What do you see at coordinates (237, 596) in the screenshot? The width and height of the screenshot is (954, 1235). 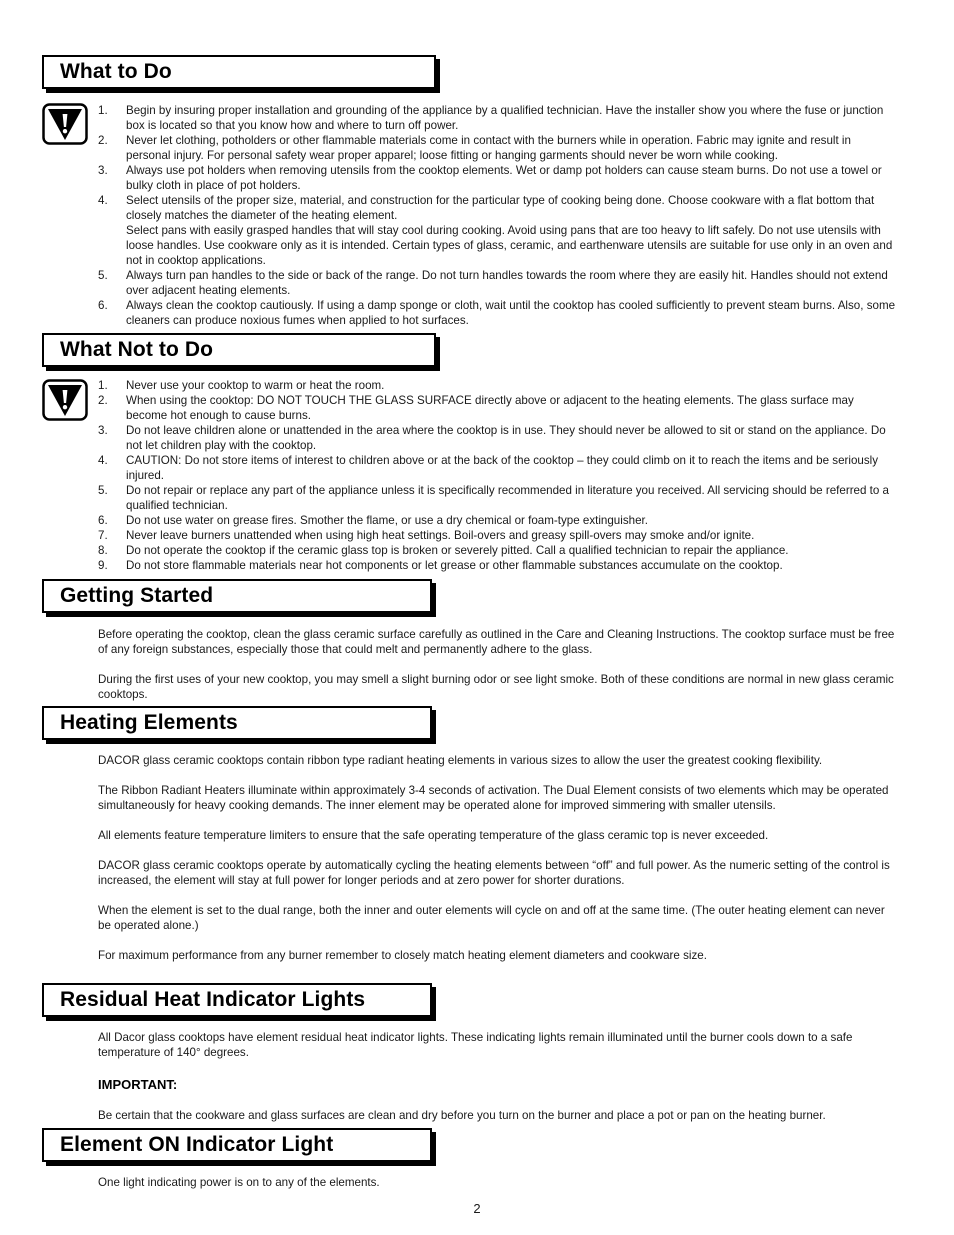 I see `section-header: Getting Started` at bounding box center [237, 596].